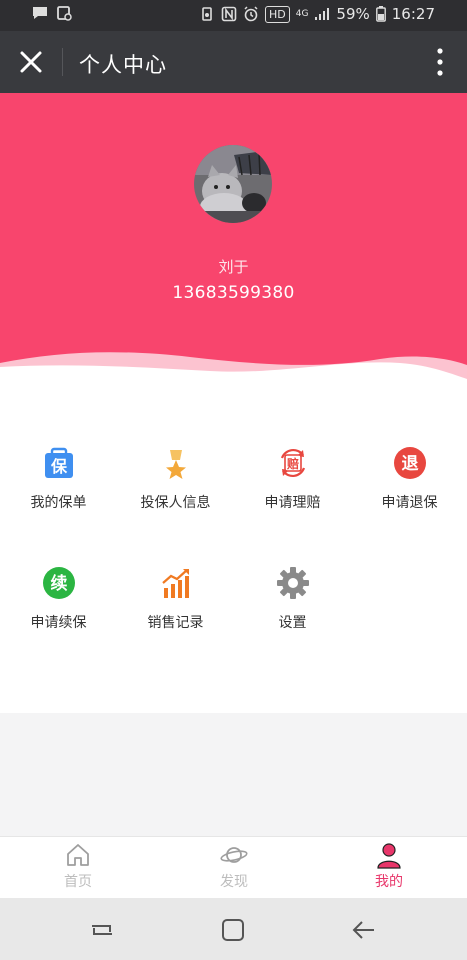 Image resolution: width=467 pixels, height=960 pixels. Describe the element at coordinates (292, 479) in the screenshot. I see `menu-item-apply-claim: 赔 申请理赔` at that location.